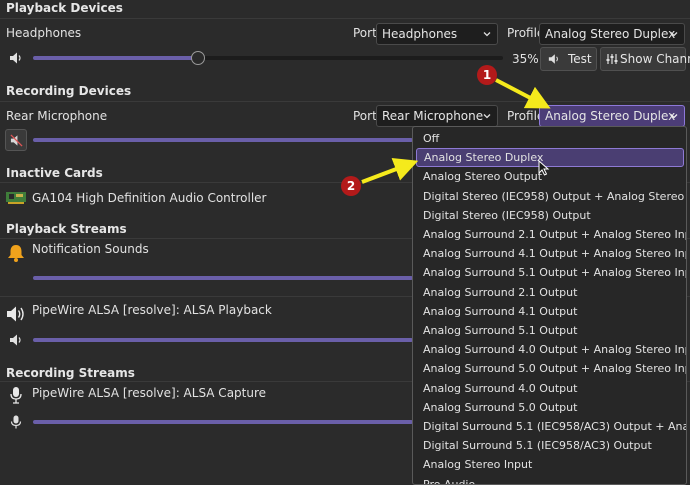  What do you see at coordinates (456, 131) in the screenshot?
I see `annotation-arrows` at bounding box center [456, 131].